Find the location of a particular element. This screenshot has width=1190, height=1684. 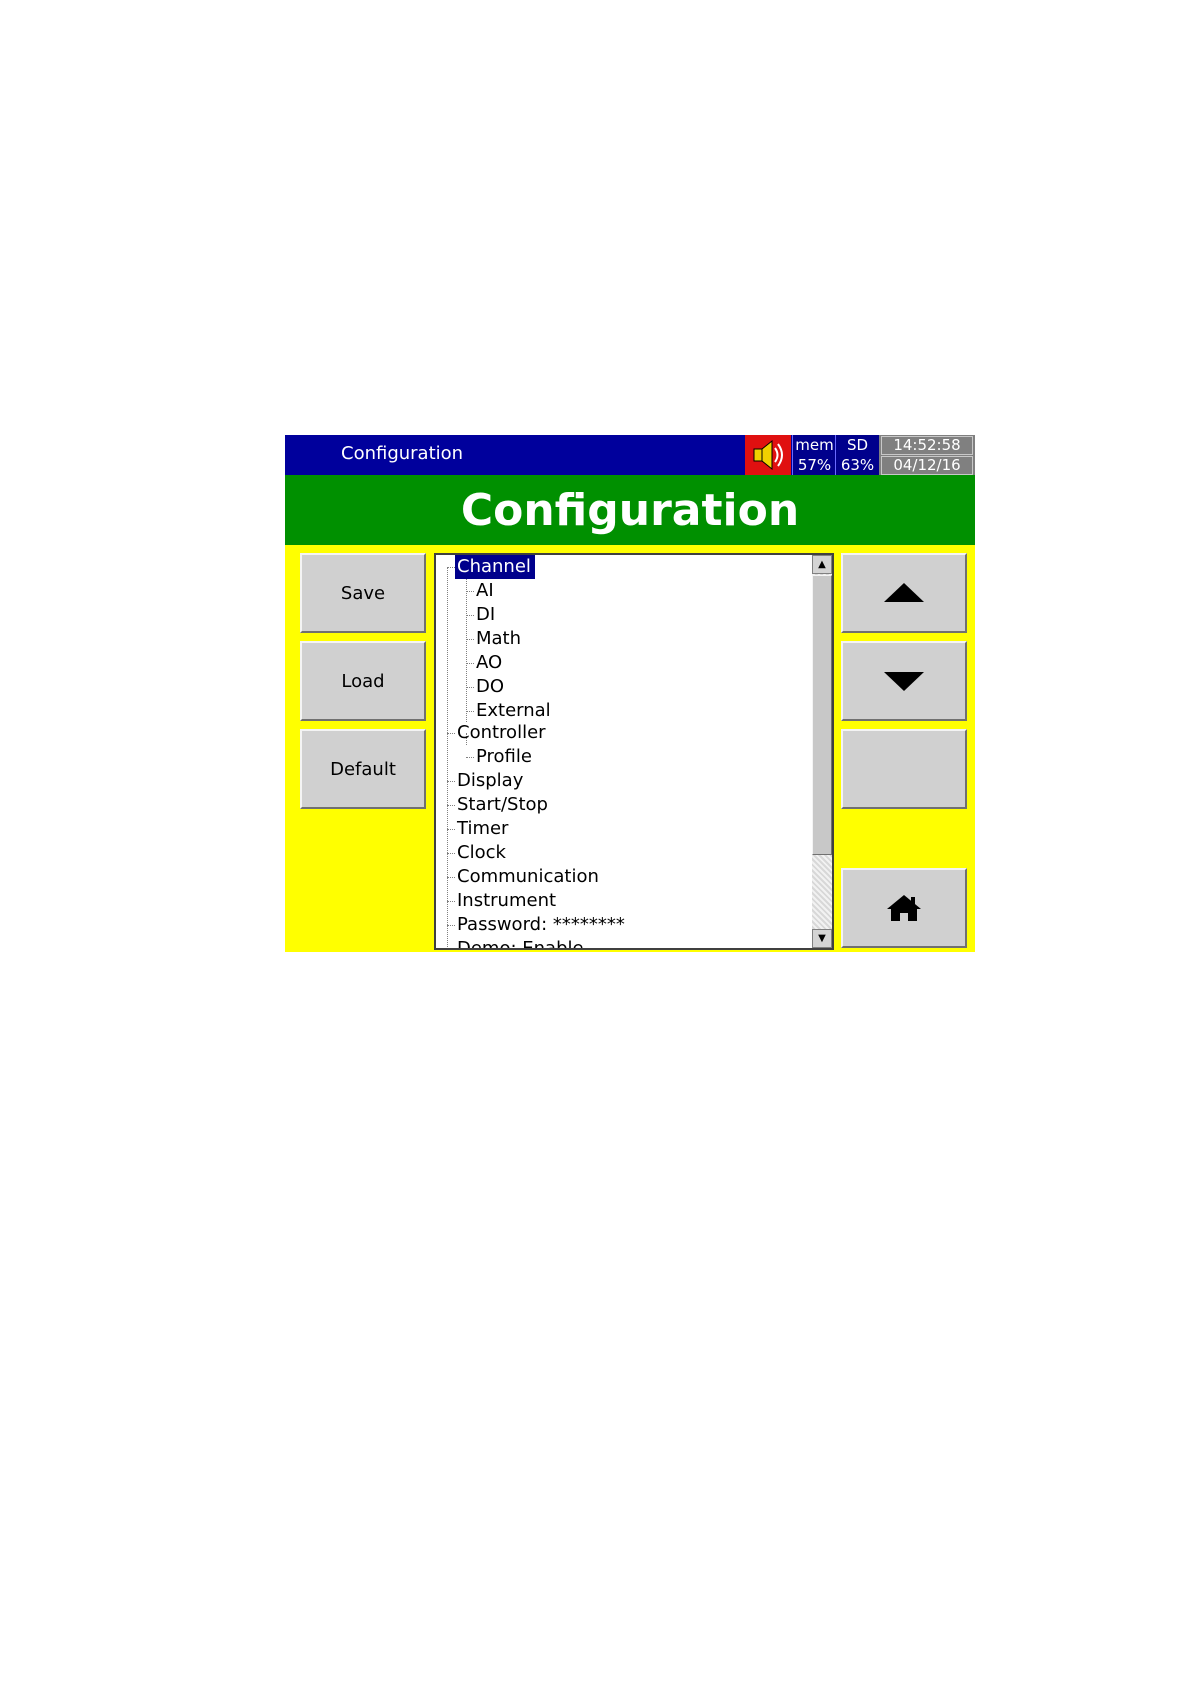

tree-item-channel: Channel is located at coordinates (495, 567).